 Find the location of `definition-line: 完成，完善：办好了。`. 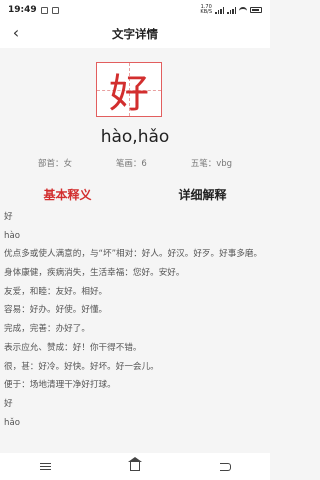

definition-line: 完成，完善：办好了。 is located at coordinates (47, 329).